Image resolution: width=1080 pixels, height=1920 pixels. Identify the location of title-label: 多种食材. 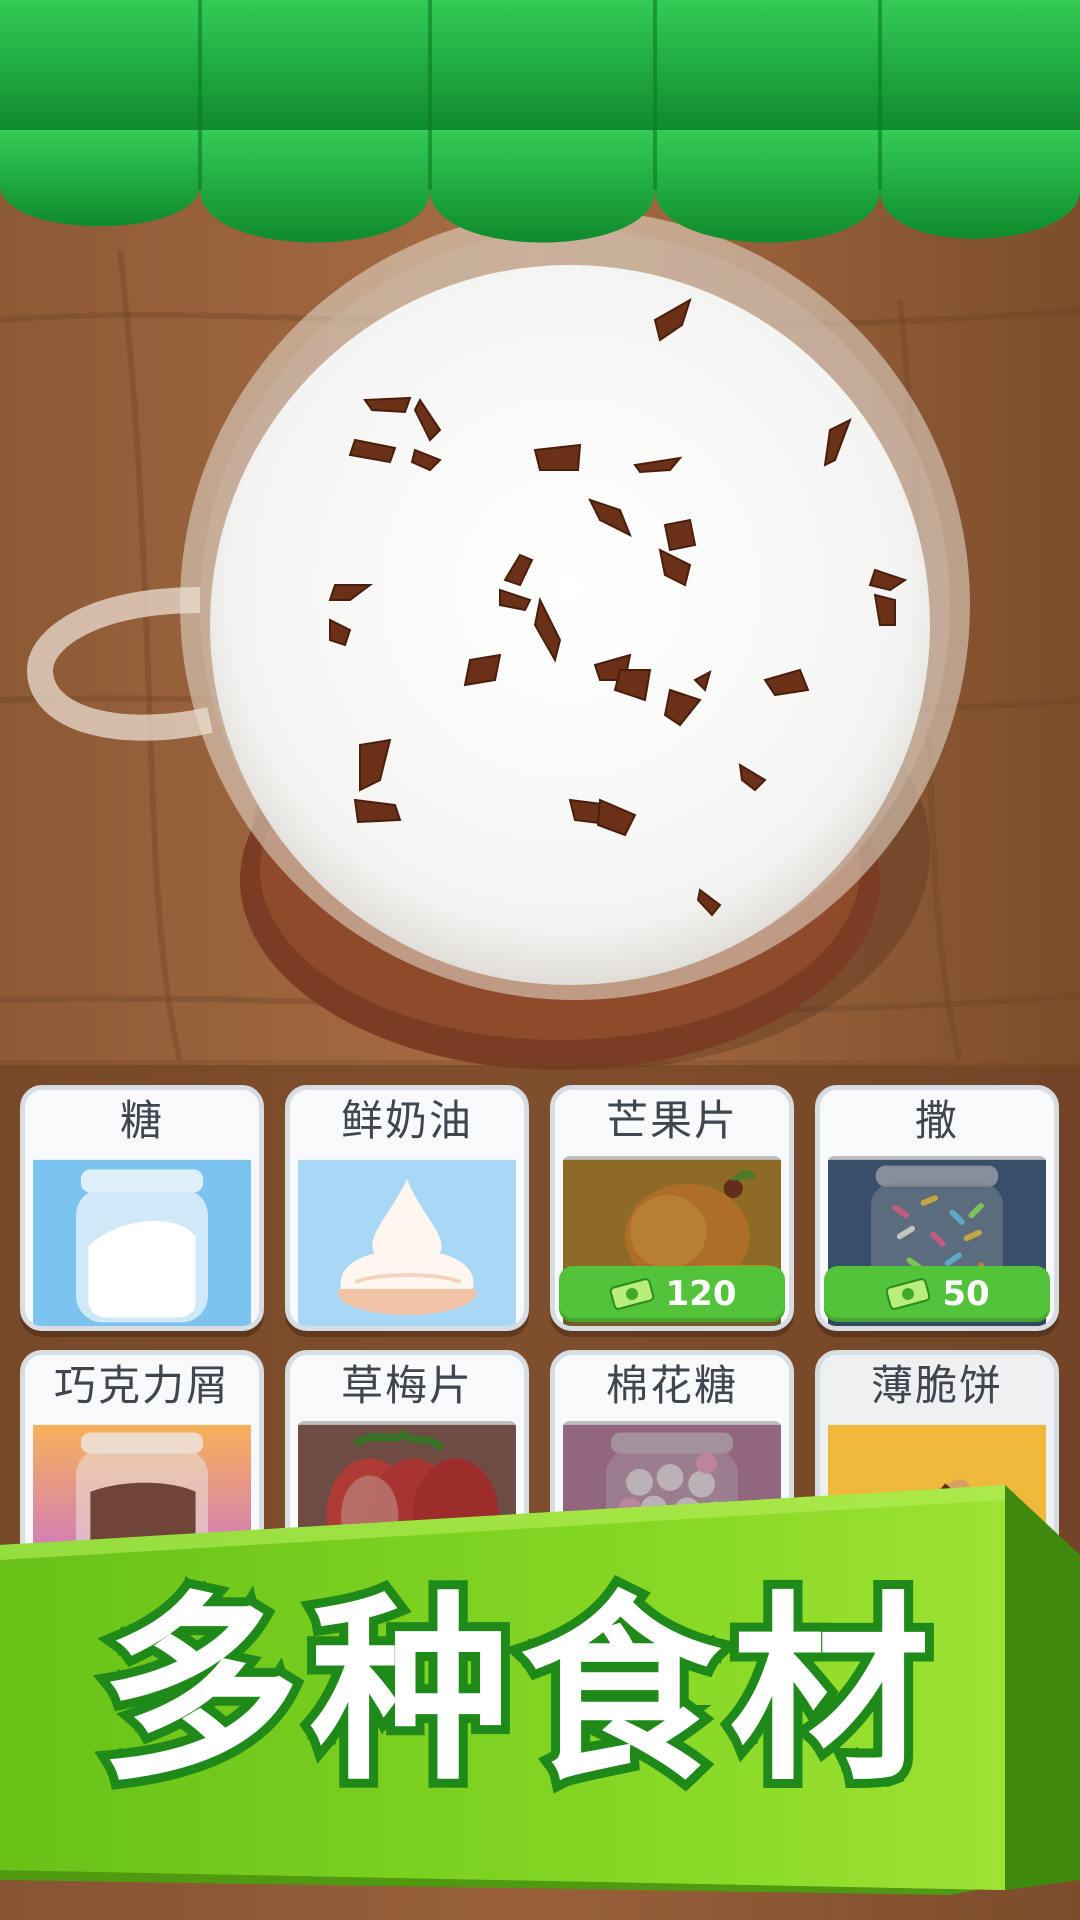
(520, 1691).